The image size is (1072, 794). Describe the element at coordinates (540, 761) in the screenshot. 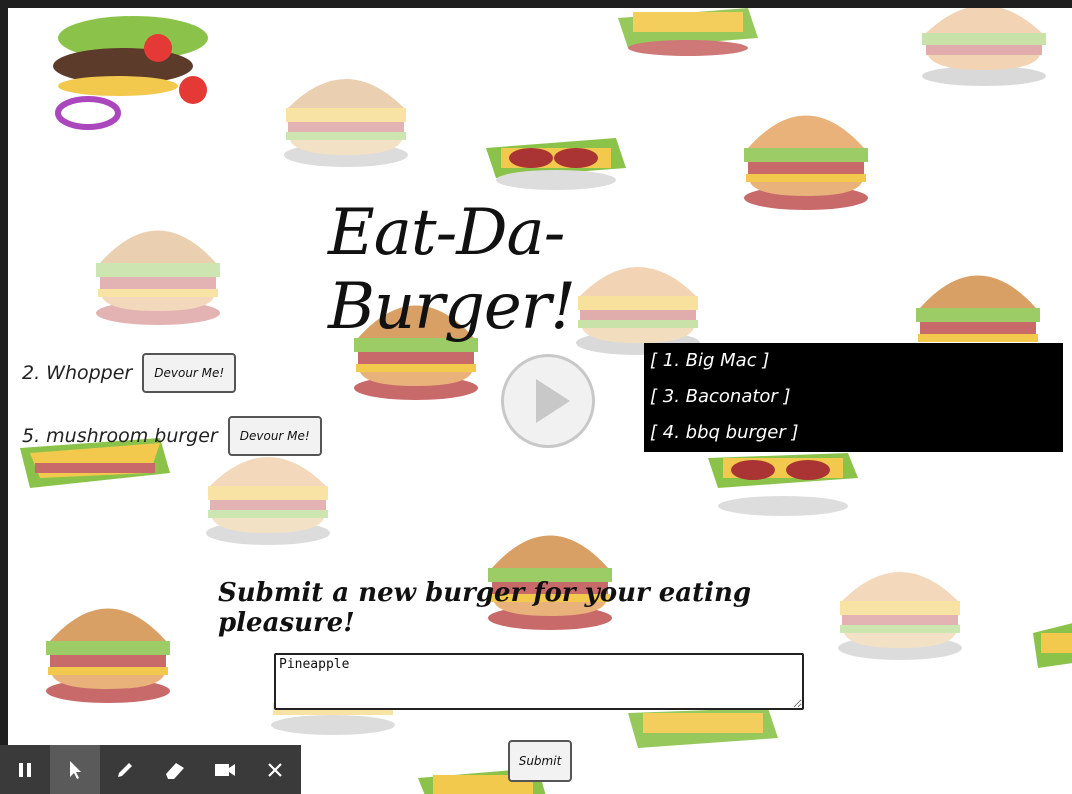

I see `submit-button: Submit` at that location.